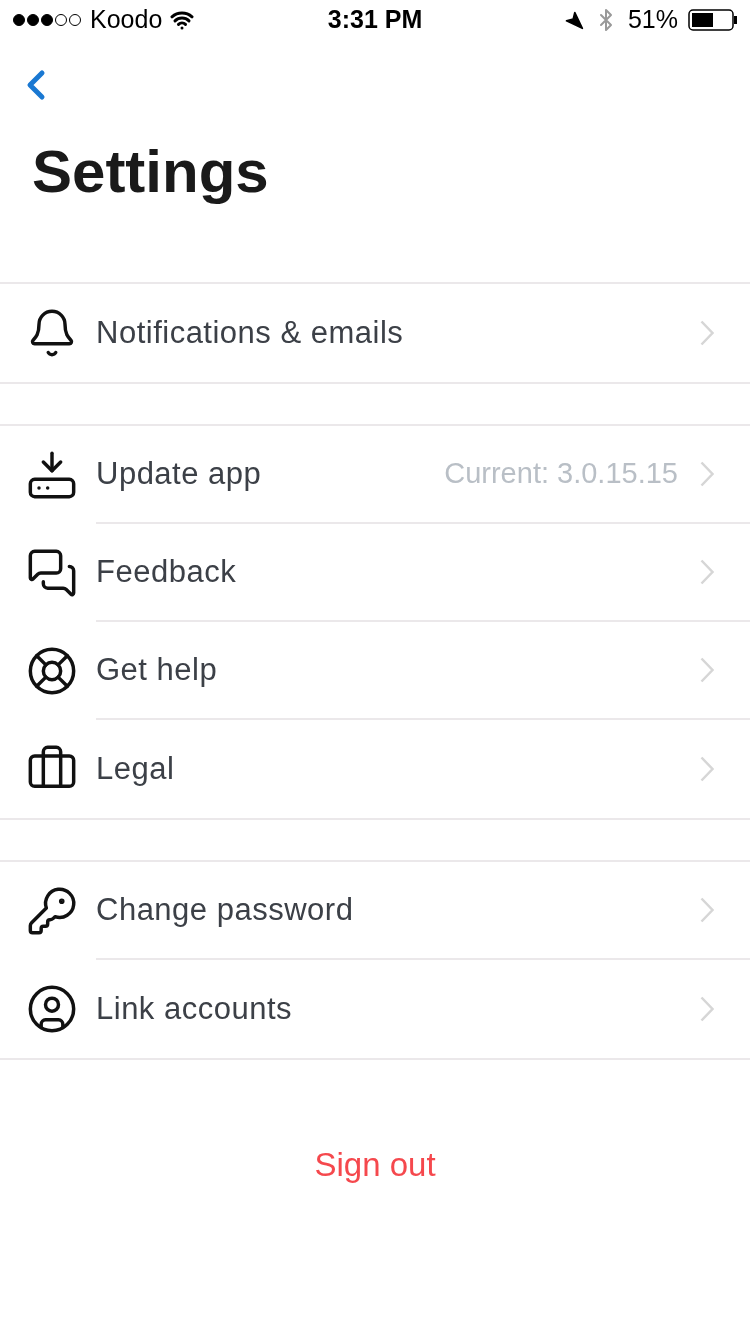  Describe the element at coordinates (573, 20) in the screenshot. I see `location-icon` at that location.